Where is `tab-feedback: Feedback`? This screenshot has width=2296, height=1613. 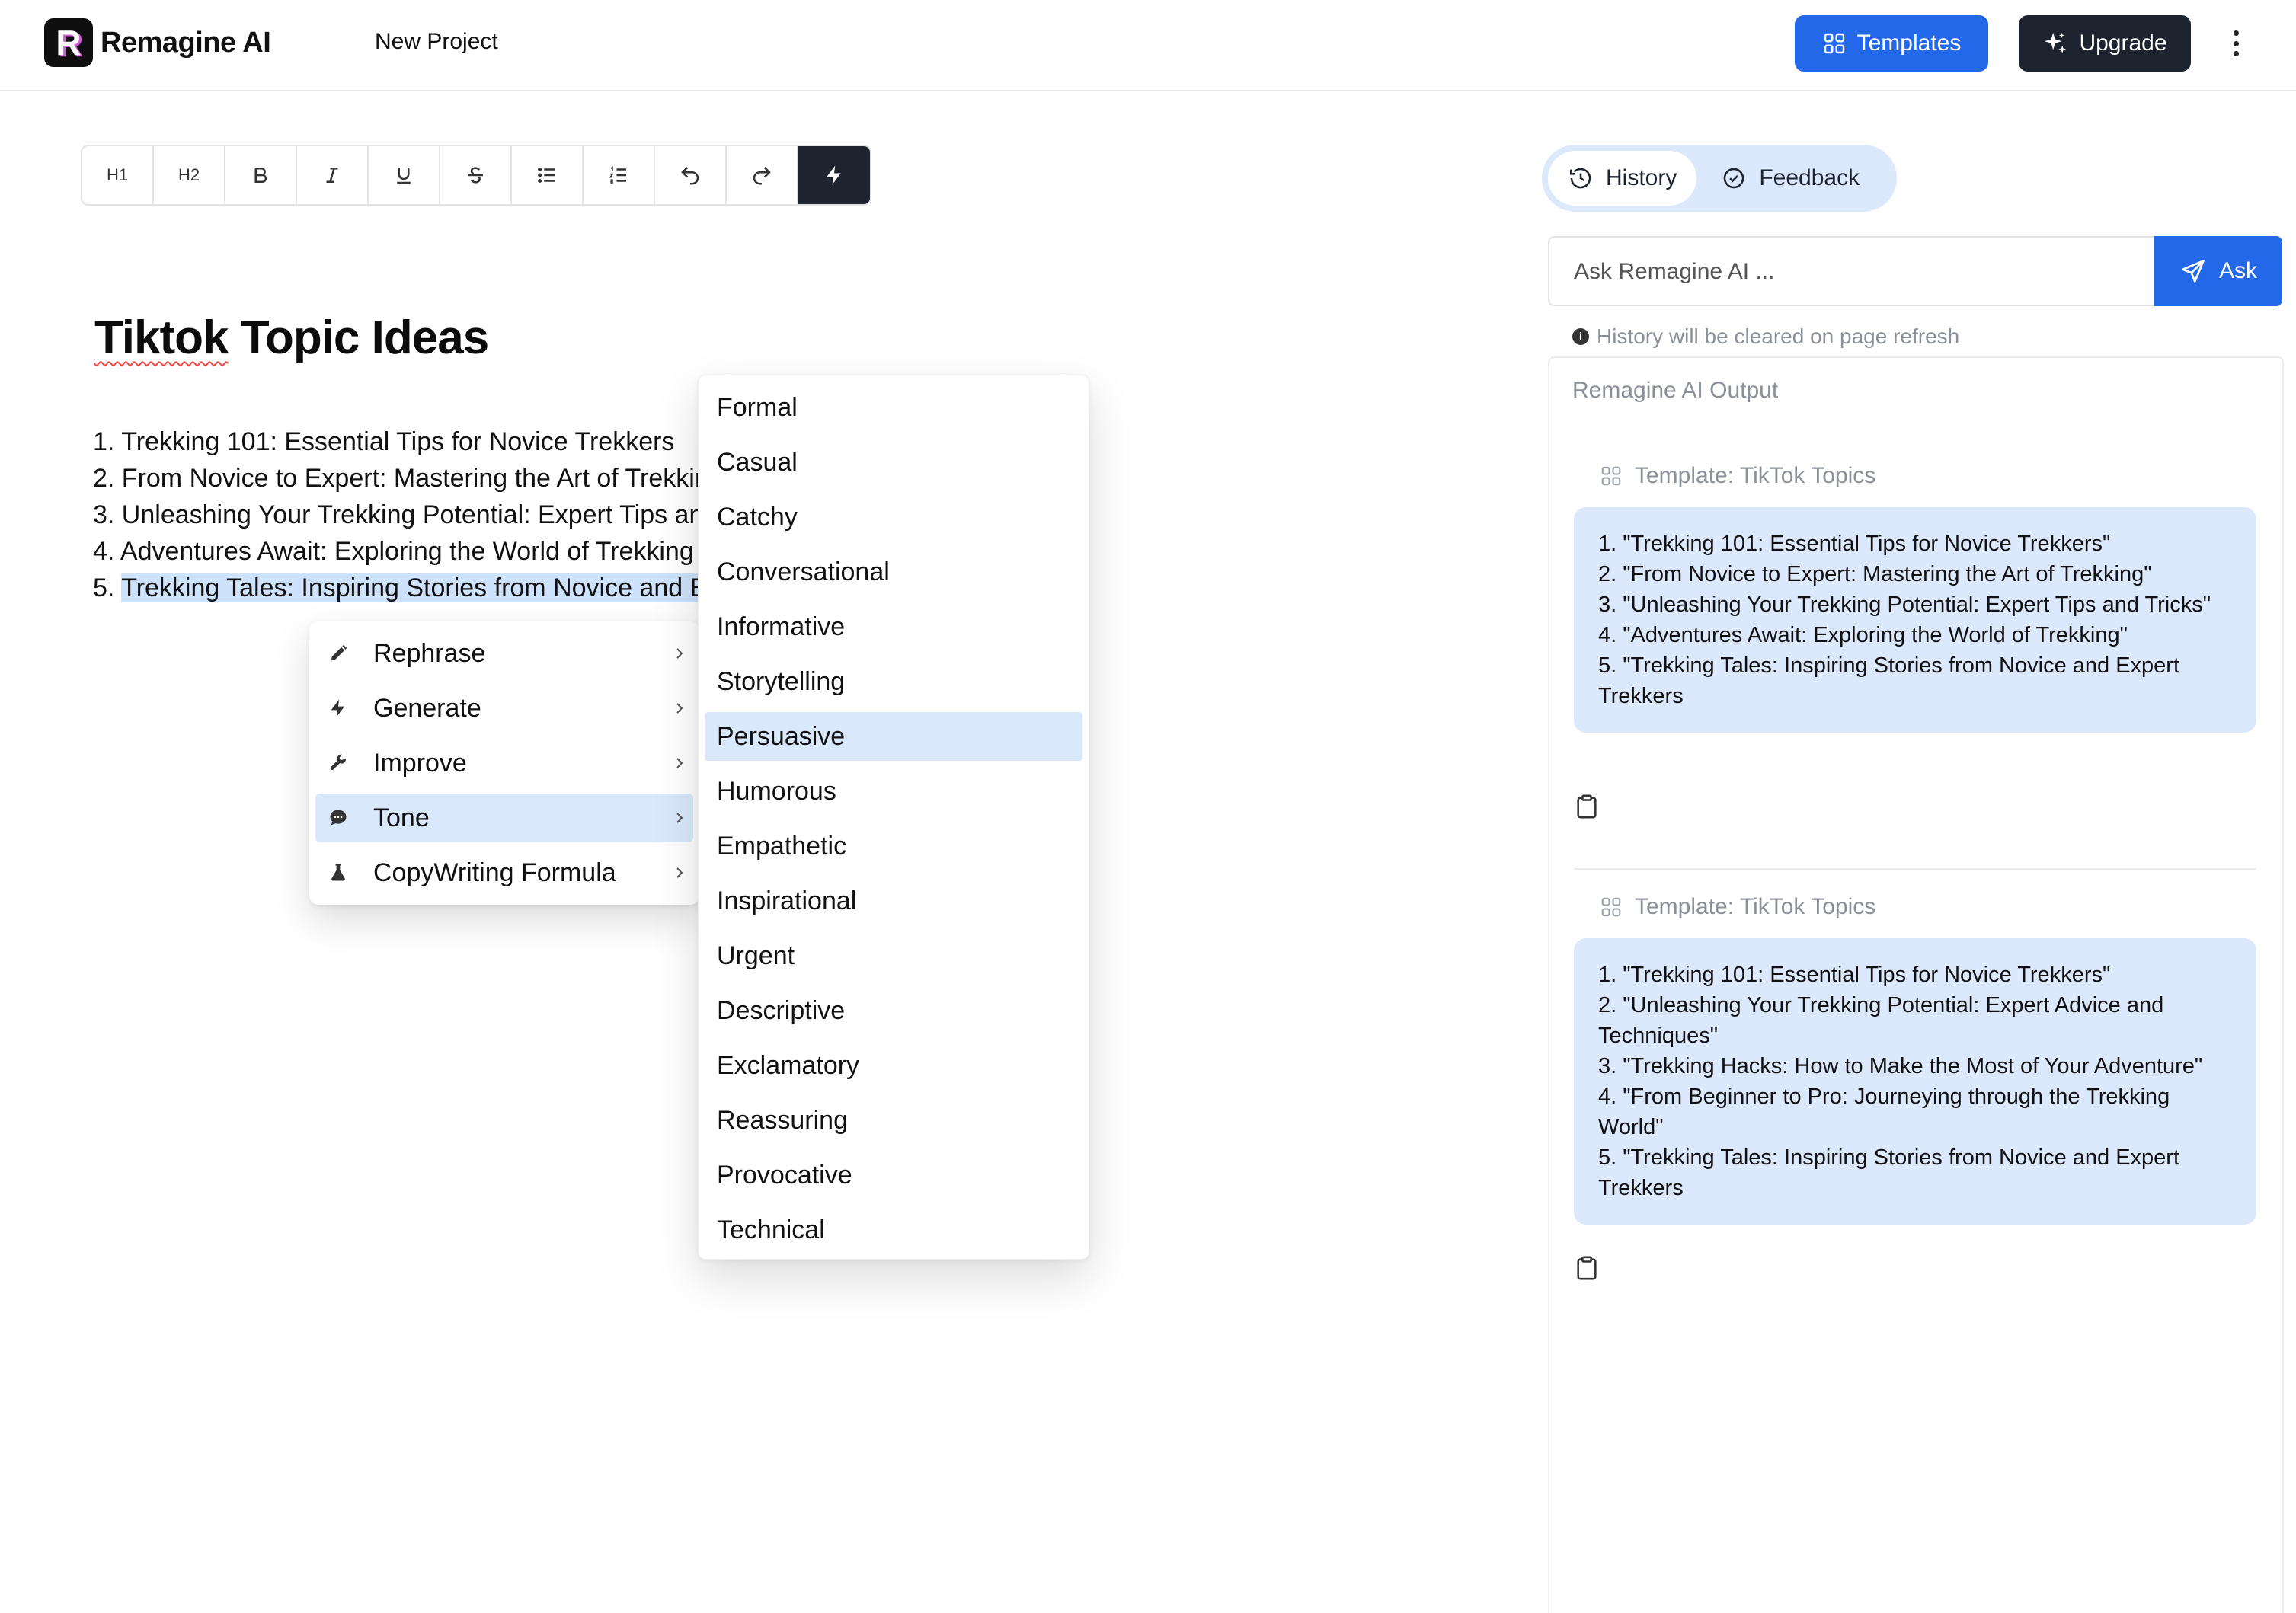
tab-feedback: Feedback is located at coordinates (1790, 178).